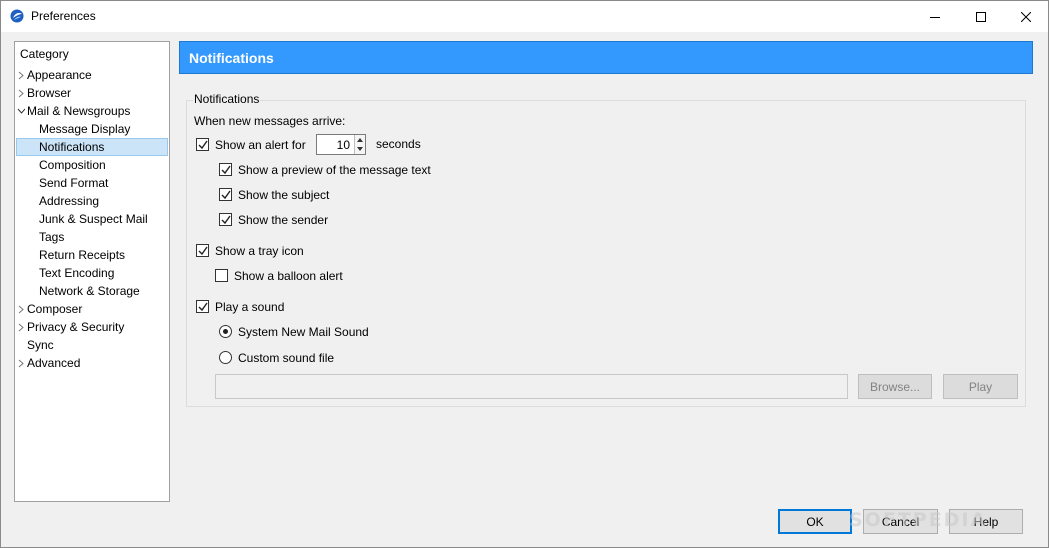  Describe the element at coordinates (286, 358) in the screenshot. I see `custom-sound-label: Custom sound file` at that location.